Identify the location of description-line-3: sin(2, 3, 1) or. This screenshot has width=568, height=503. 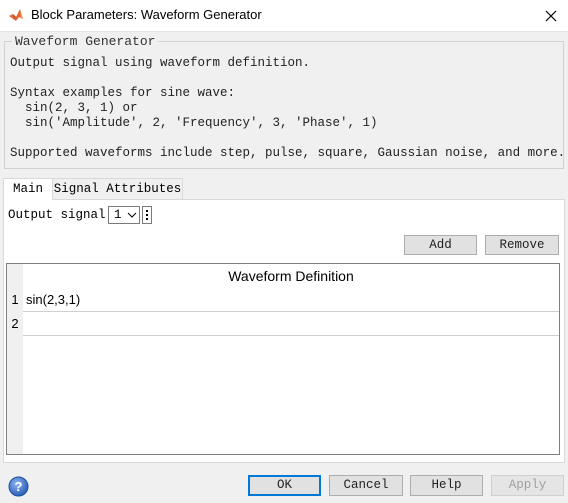
(74, 108).